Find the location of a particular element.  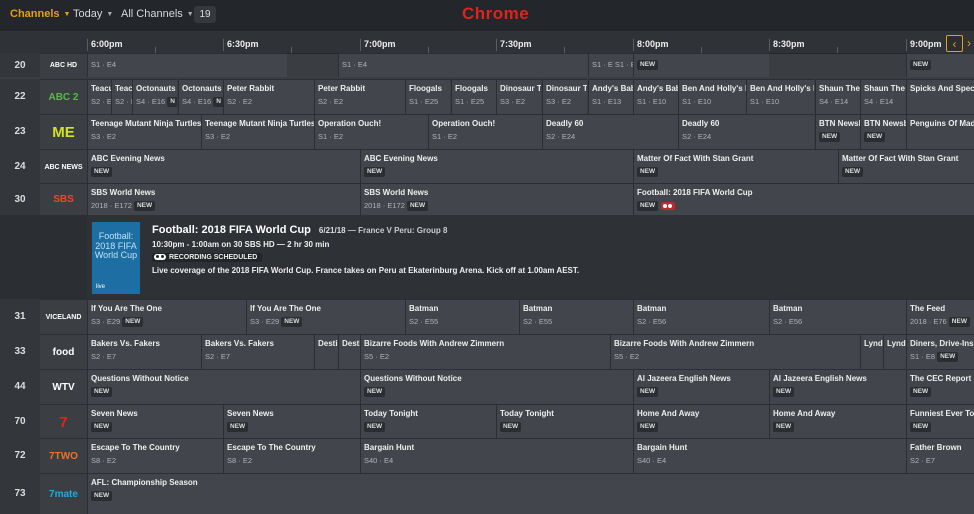

channel-logo: VICELAND is located at coordinates (63, 316).